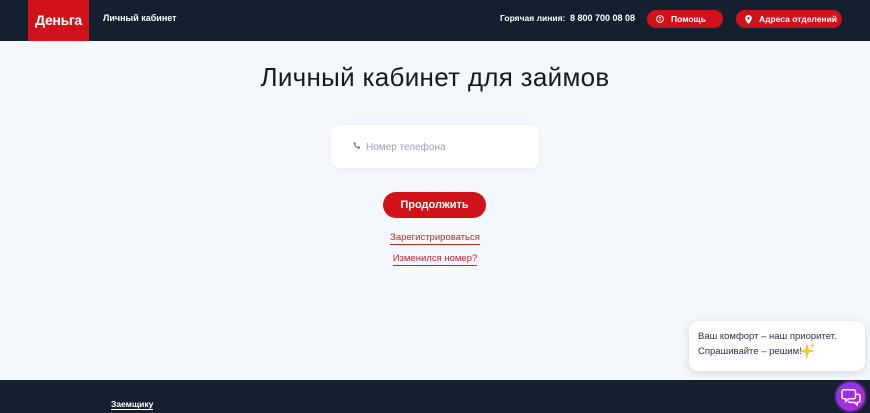 The width and height of the screenshot is (870, 413). I want to click on sparkles-icon, so click(807, 351).